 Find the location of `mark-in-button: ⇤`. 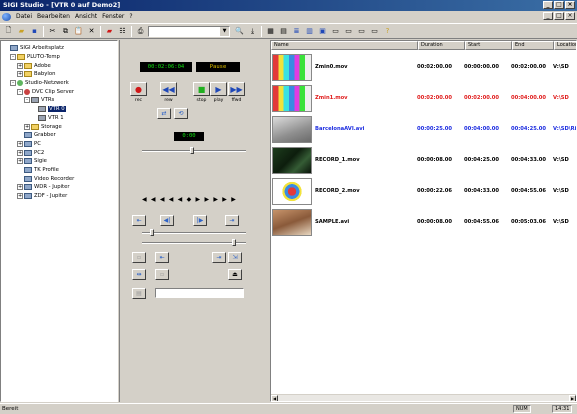

mark-in-button: ⇤ is located at coordinates (139, 220).